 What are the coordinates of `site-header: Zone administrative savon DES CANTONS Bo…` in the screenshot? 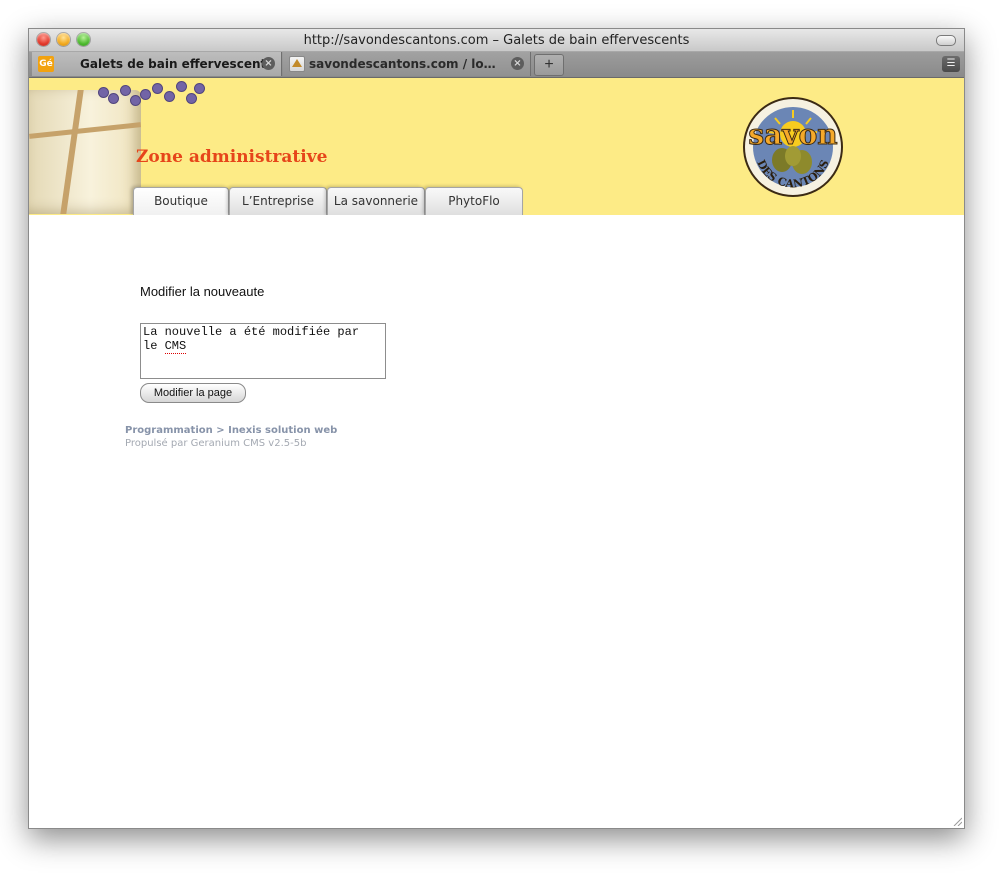 It's located at (496, 146).